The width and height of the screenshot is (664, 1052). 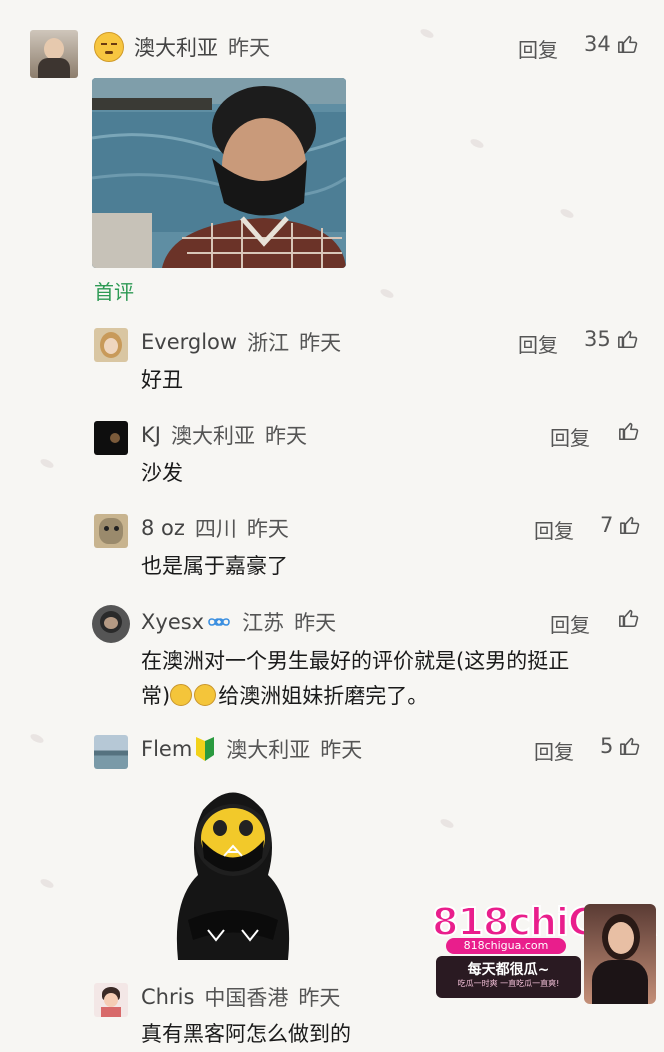 I want to click on comment-text-line-1: 在澳洲对一个男生最好的评价就是(这男的挺正, so click(x=355, y=661).